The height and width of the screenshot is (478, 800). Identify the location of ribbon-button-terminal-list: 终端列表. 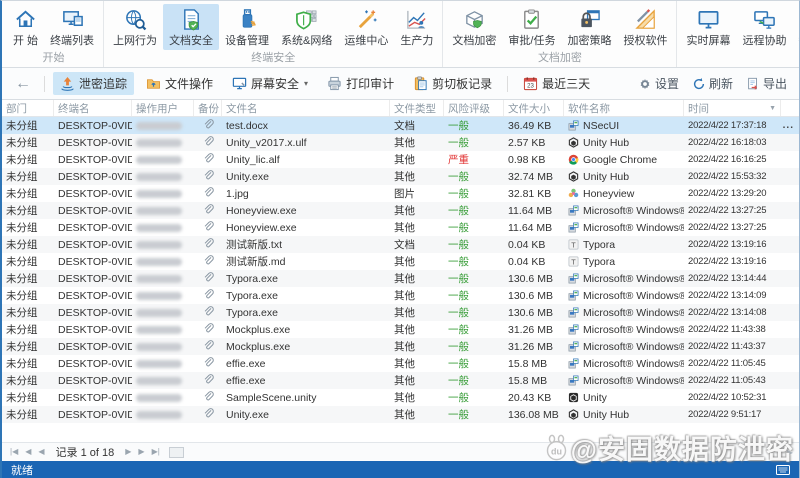
(72, 27).